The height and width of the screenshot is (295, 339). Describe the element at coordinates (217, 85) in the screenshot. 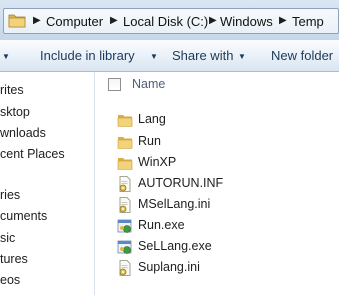

I see `column-header: Name` at that location.